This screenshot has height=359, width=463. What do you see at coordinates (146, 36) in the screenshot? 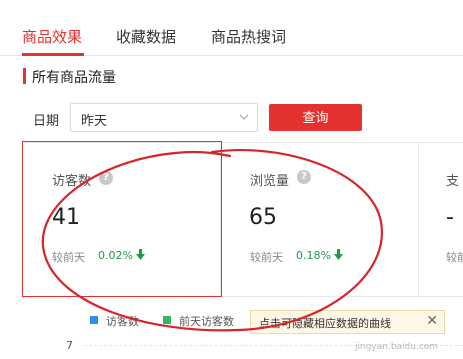
I see `tab-favorites-data: 收藏数据` at bounding box center [146, 36].